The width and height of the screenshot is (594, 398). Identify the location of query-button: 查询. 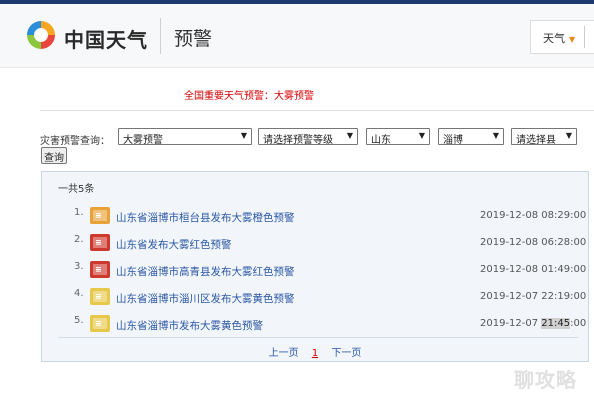
(54, 155).